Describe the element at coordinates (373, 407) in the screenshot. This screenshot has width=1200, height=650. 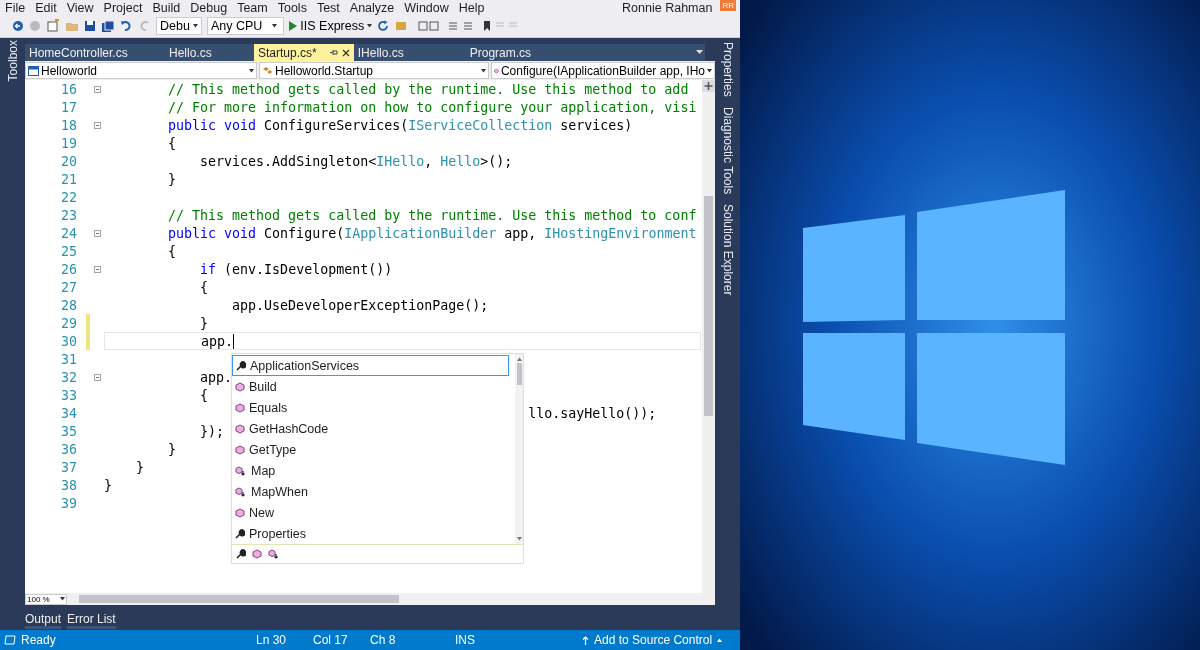
I see `completion-item: Equals` at that location.